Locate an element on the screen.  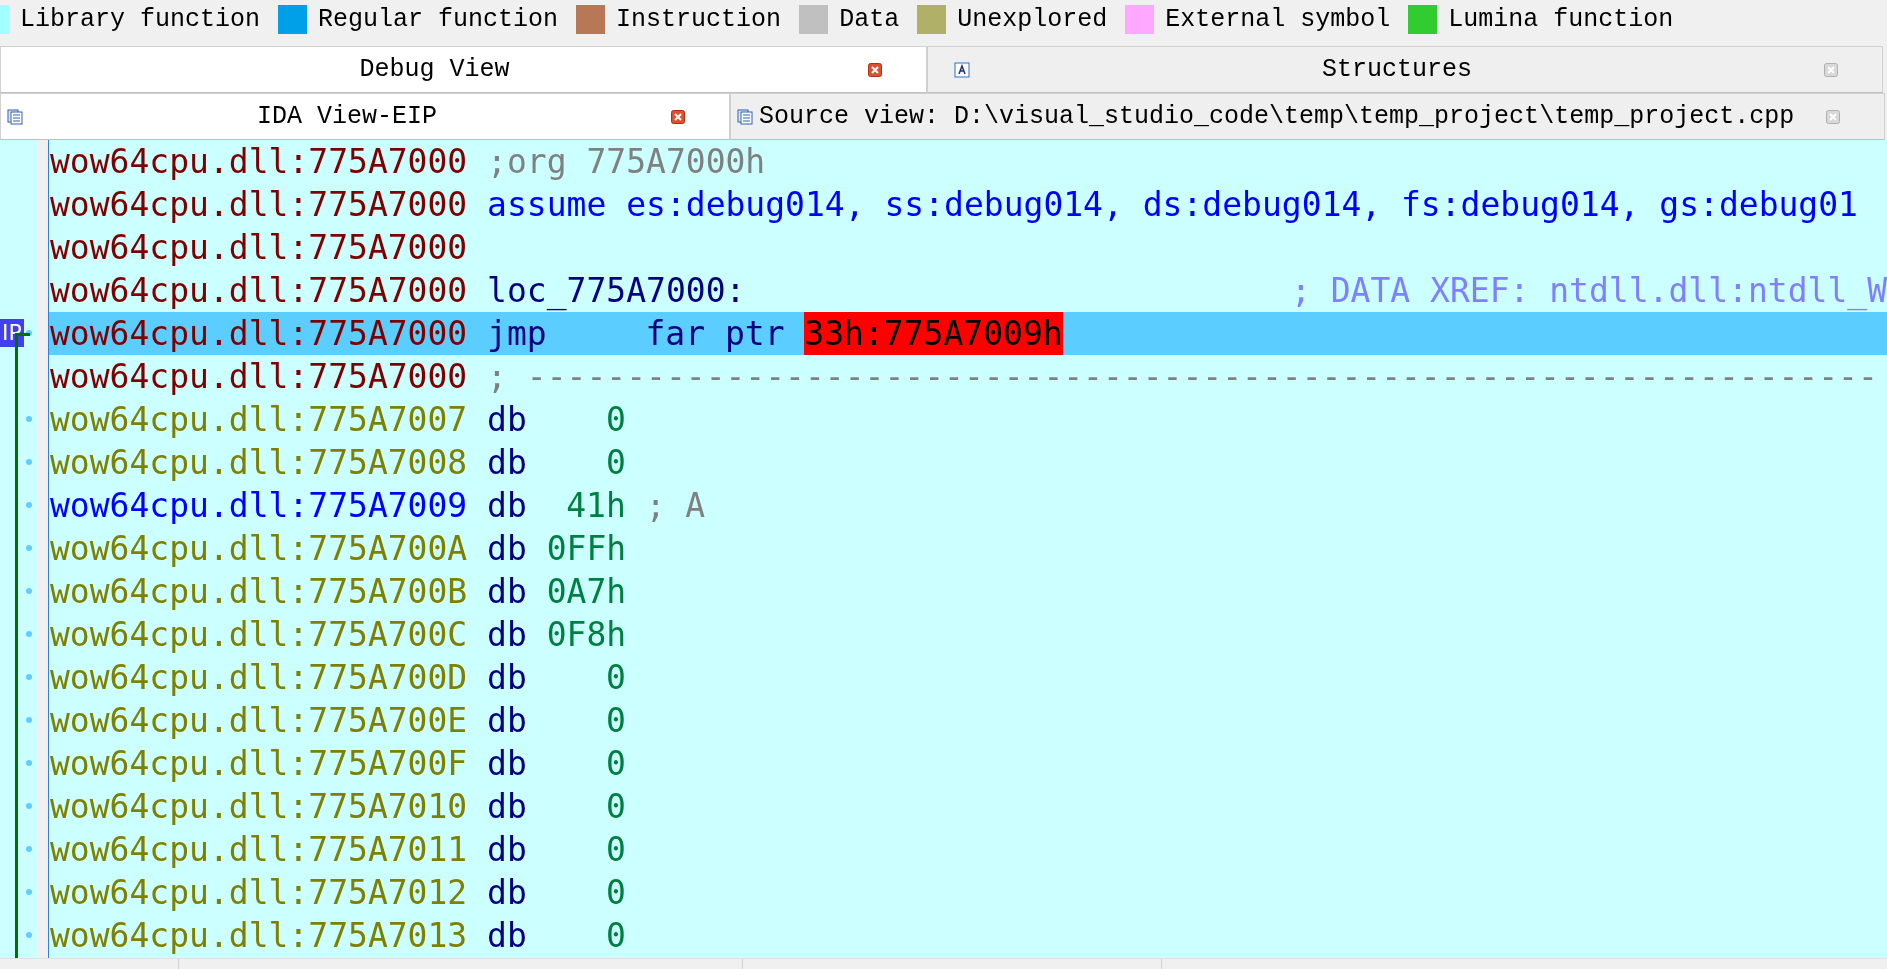
address-text: wow64cpu.dll:775A7013 is located at coordinates (259, 936).